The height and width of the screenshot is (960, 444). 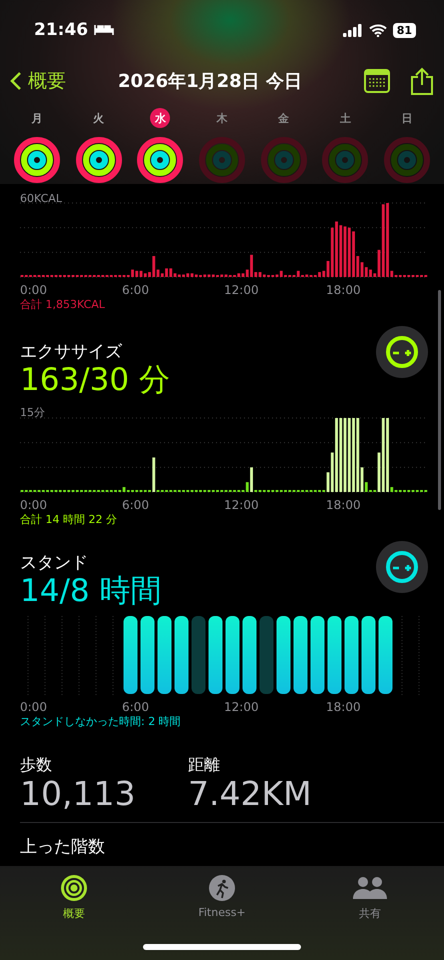 I want to click on exercise-value: 163/30 分, so click(x=95, y=380).